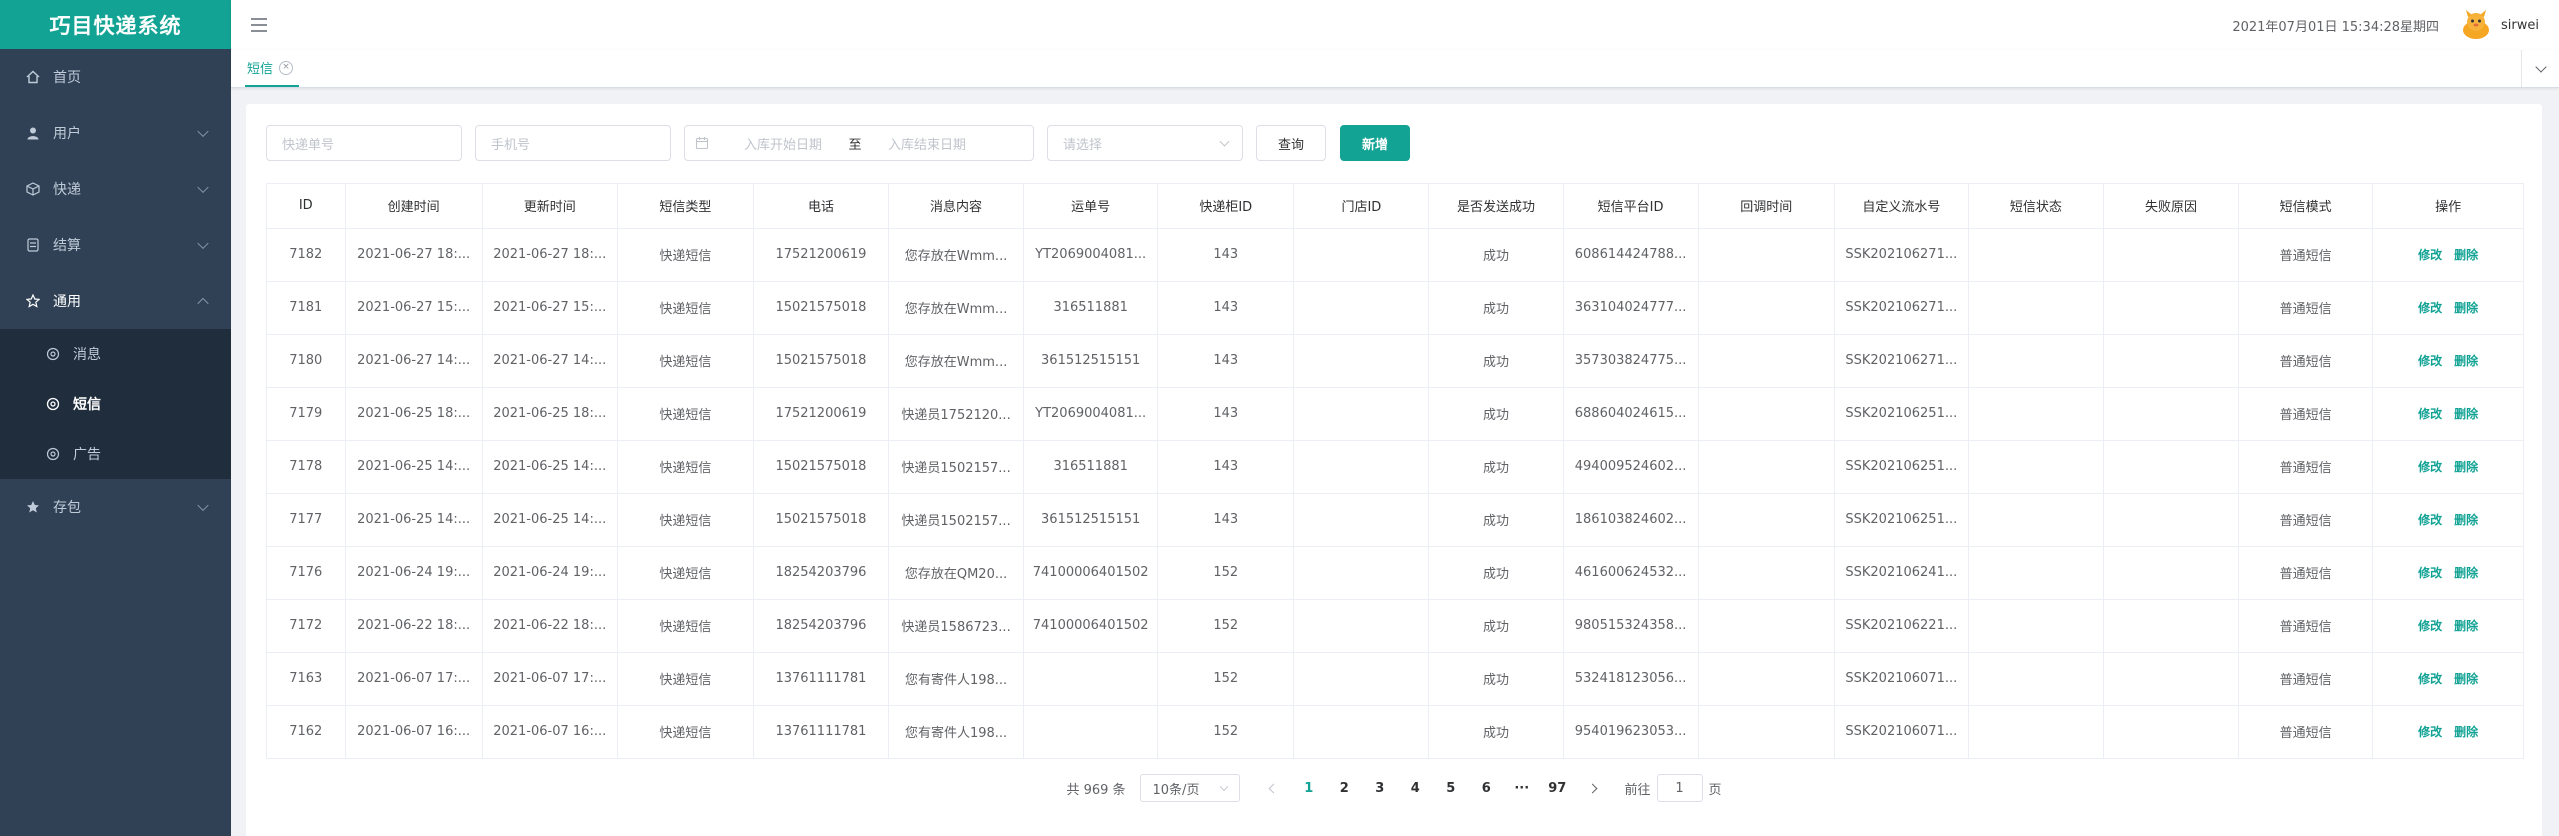 This screenshot has height=836, width=2559. Describe the element at coordinates (573, 143) in the screenshot. I see `phone-input: 手机号` at that location.